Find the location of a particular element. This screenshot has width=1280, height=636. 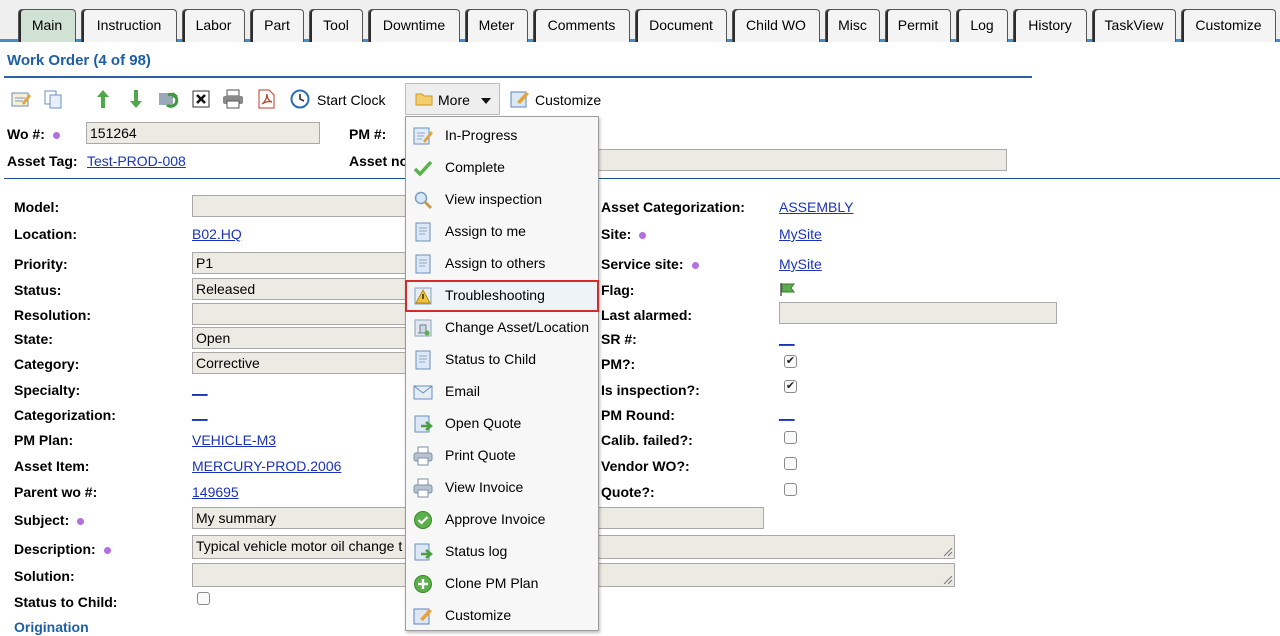

customize-button: Customize is located at coordinates (556, 99).